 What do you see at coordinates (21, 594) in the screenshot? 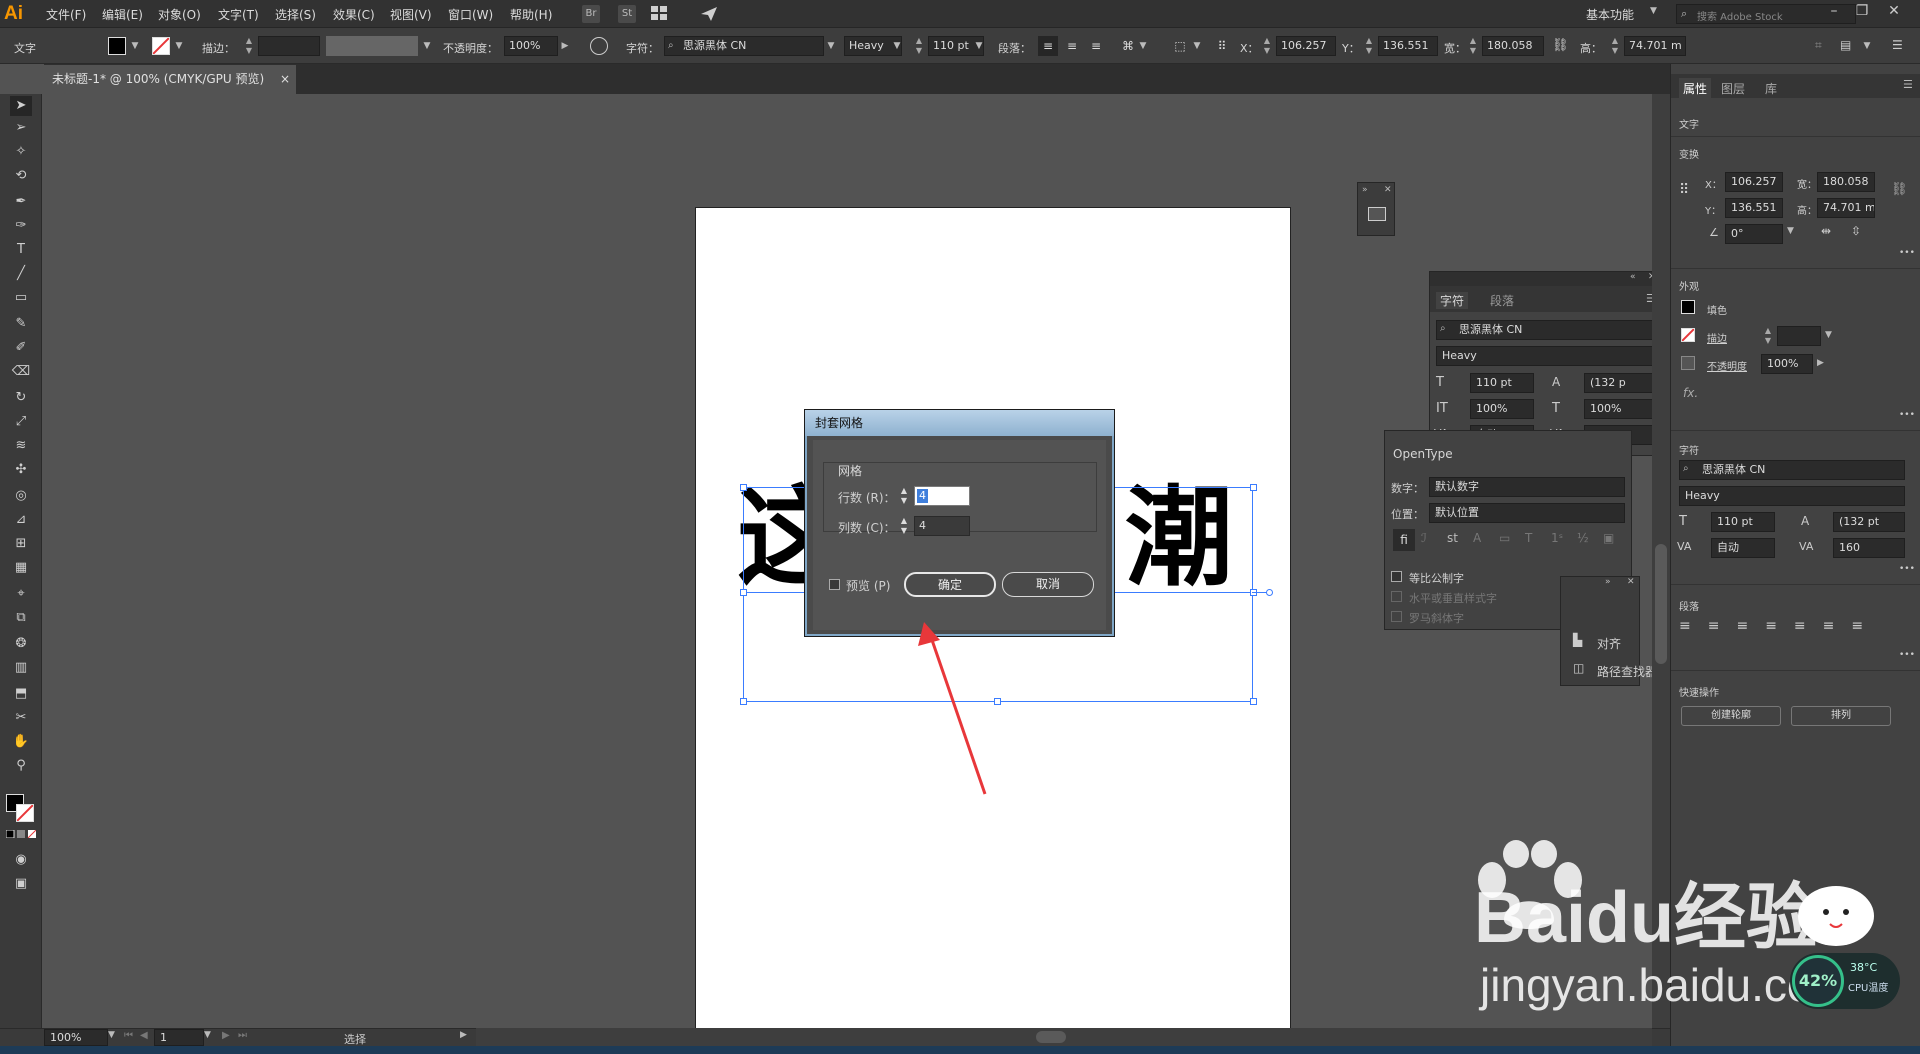
I see `eyedropper-tool-icon: ⌖` at bounding box center [21, 594].